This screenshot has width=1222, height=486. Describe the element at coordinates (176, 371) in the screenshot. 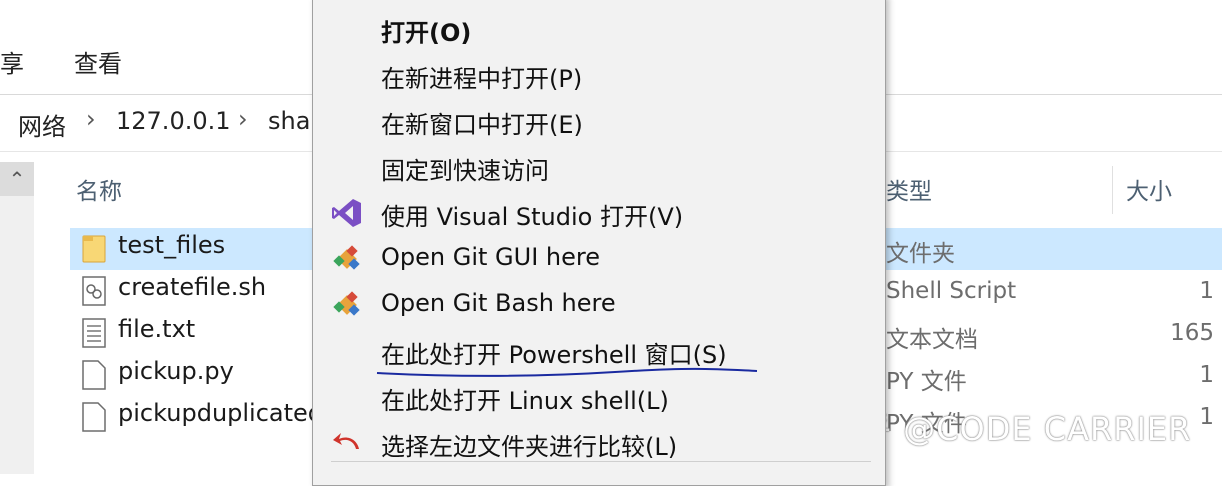

I see `file-name: pickup.py` at that location.